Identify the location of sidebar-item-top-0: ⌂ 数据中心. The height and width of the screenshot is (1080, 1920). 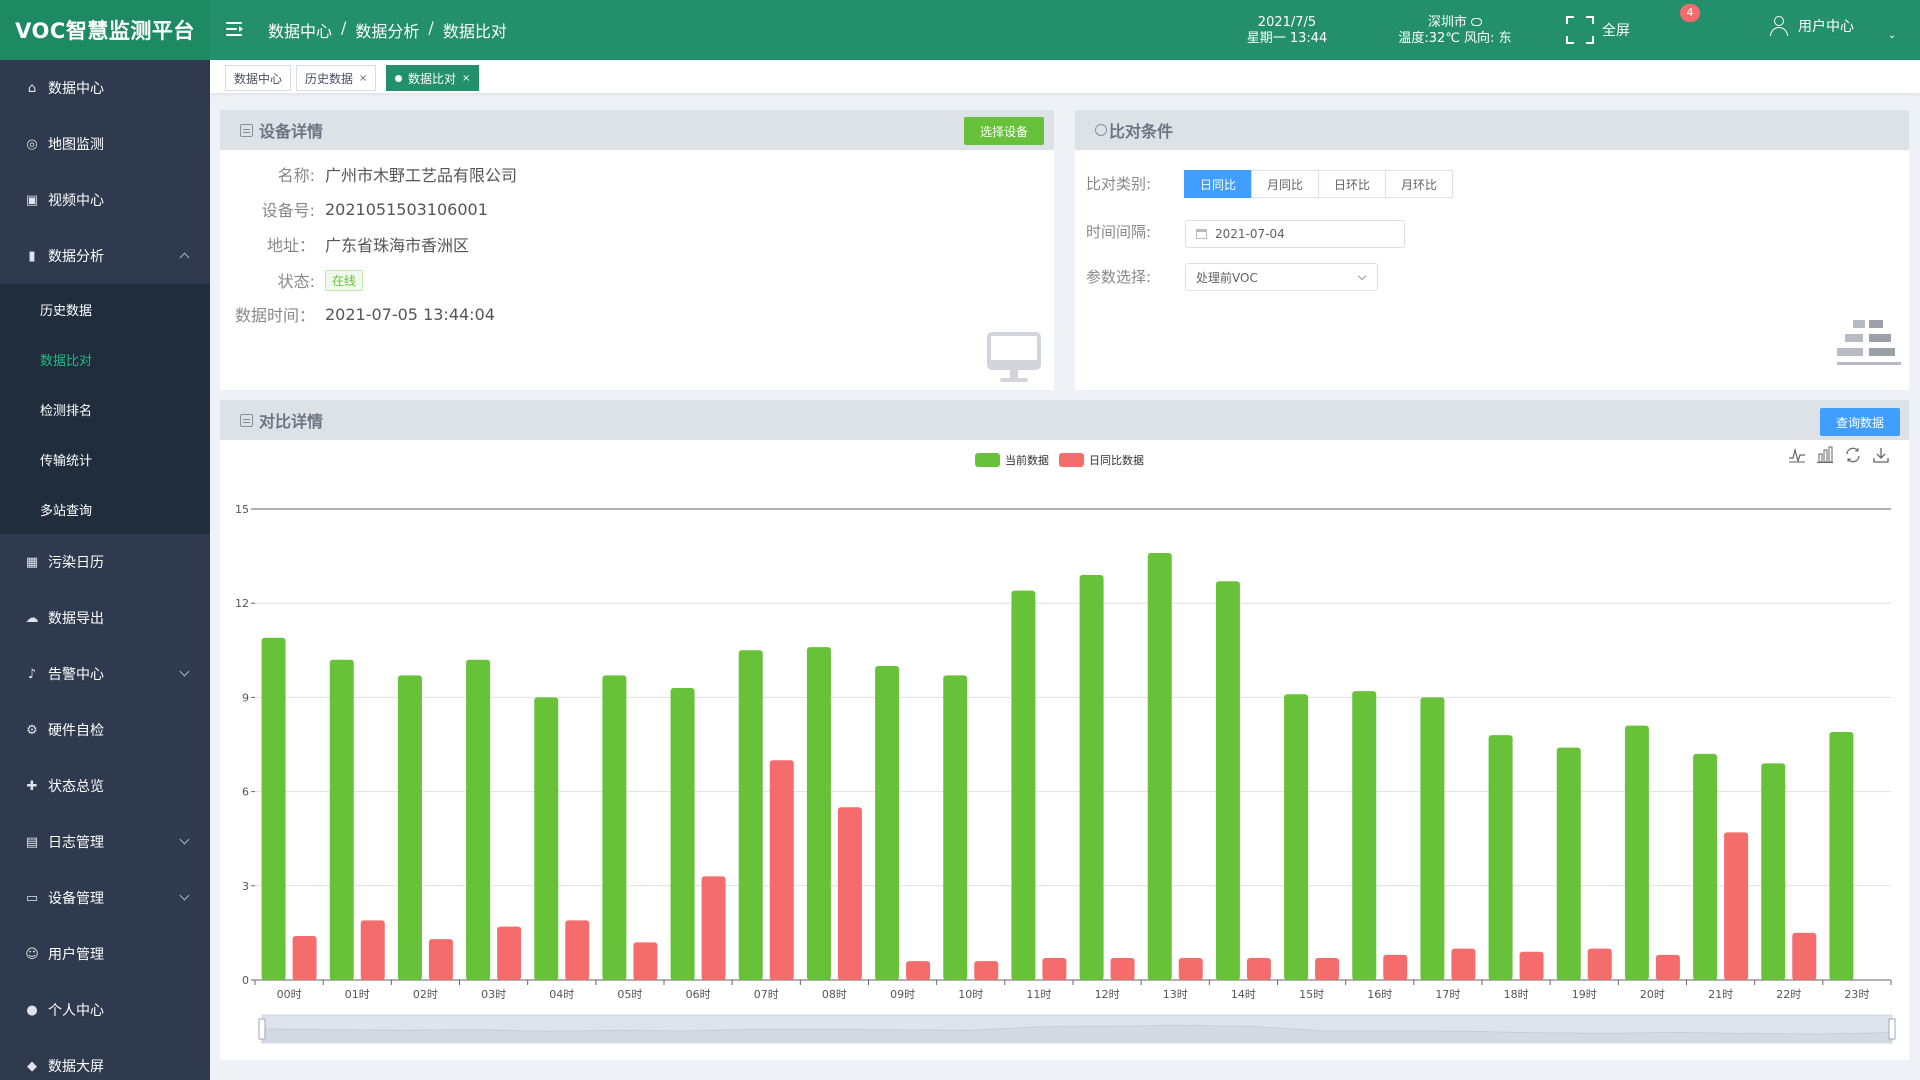
(105, 88).